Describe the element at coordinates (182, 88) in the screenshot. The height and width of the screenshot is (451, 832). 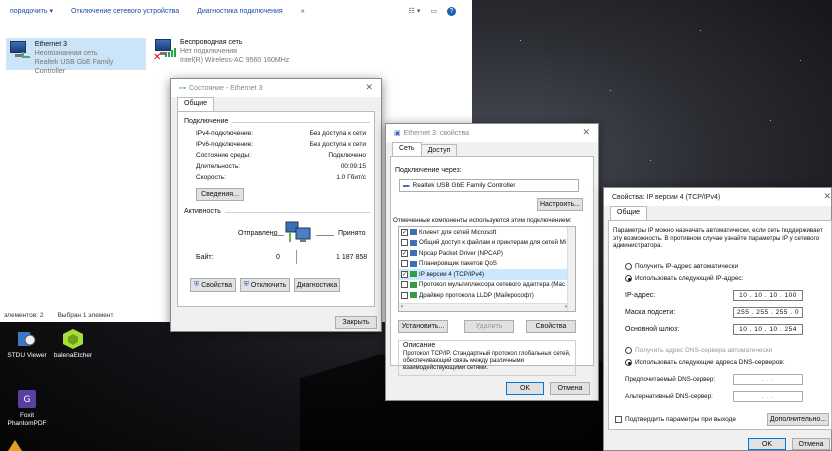
I see `network-small-icon: ⊶` at that location.